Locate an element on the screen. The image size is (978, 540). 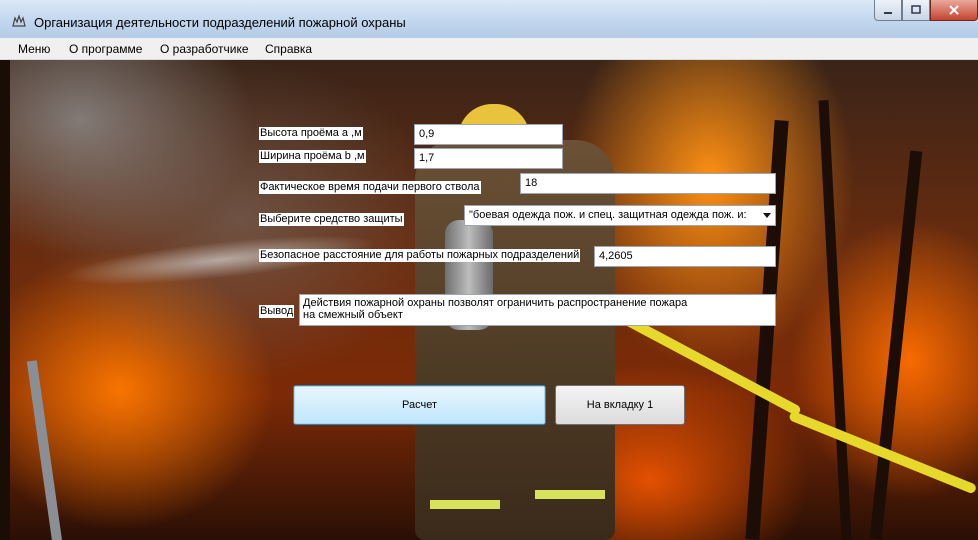
ladder-rail is located at coordinates (45, 450).